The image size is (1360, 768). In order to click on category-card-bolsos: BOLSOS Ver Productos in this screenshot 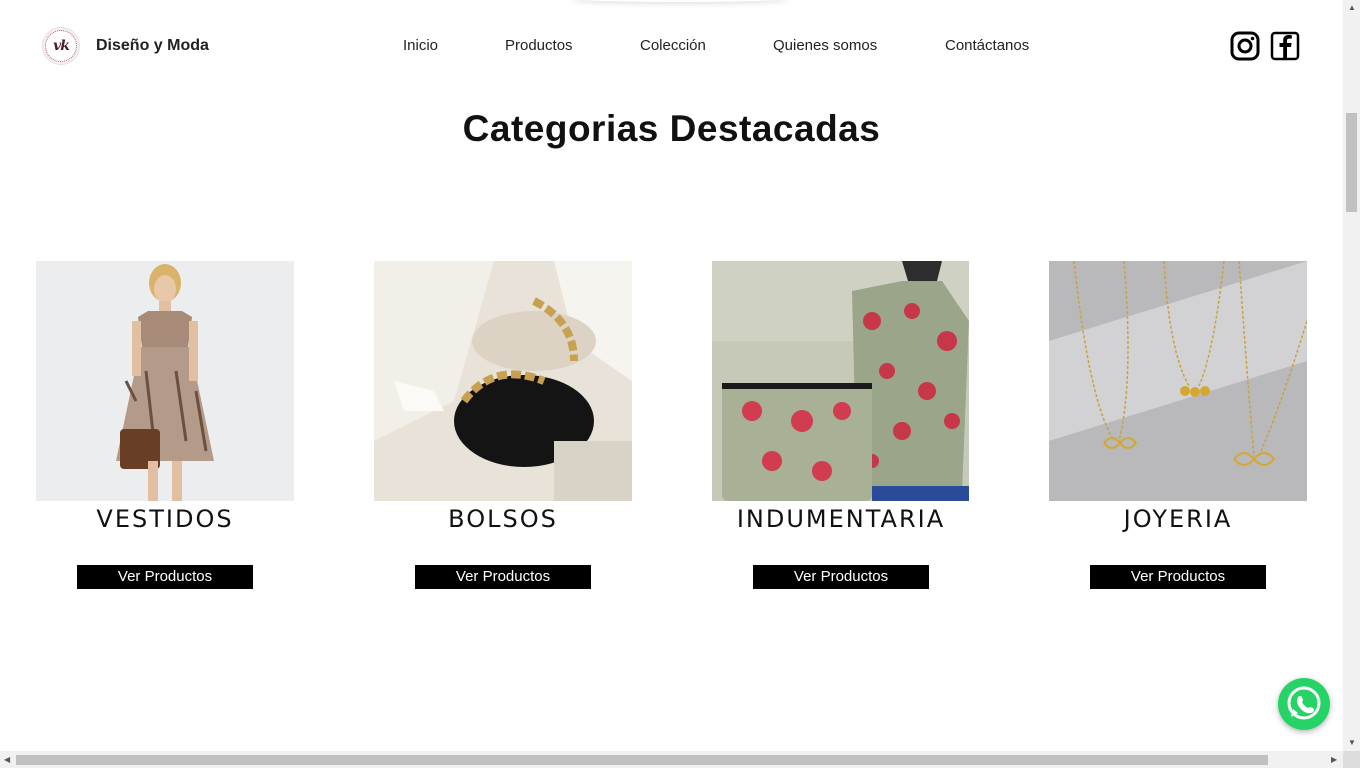, I will do `click(503, 425)`.